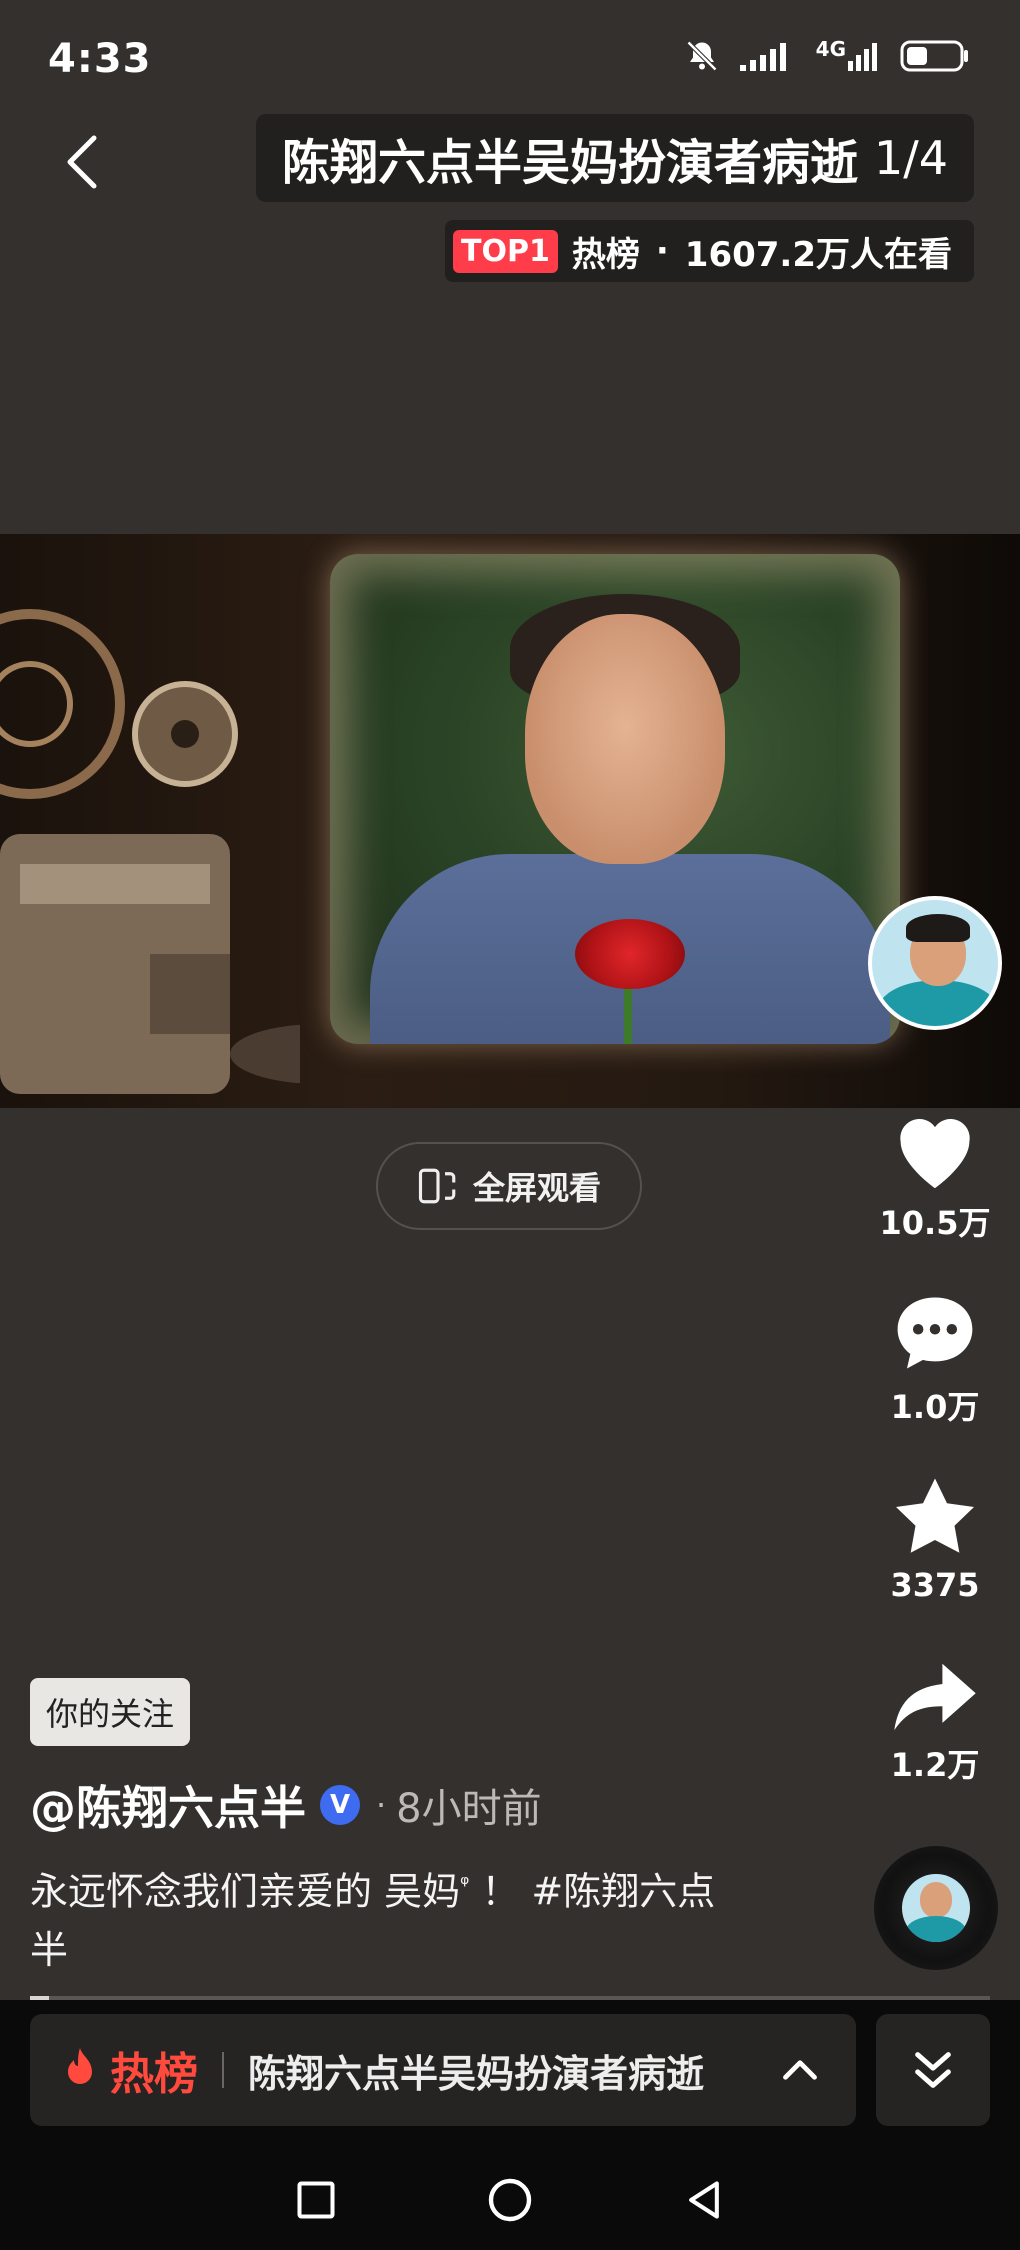 The width and height of the screenshot is (1020, 2250). What do you see at coordinates (935, 1697) in the screenshot?
I see `share-arrow-icon` at bounding box center [935, 1697].